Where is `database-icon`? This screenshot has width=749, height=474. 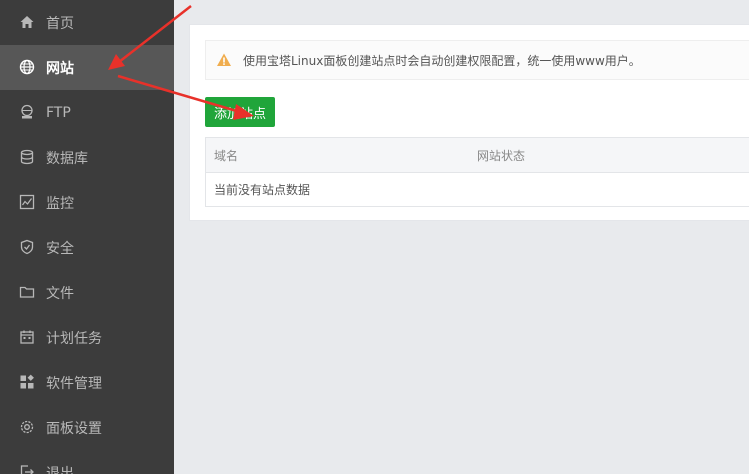
database-icon is located at coordinates (27, 157).